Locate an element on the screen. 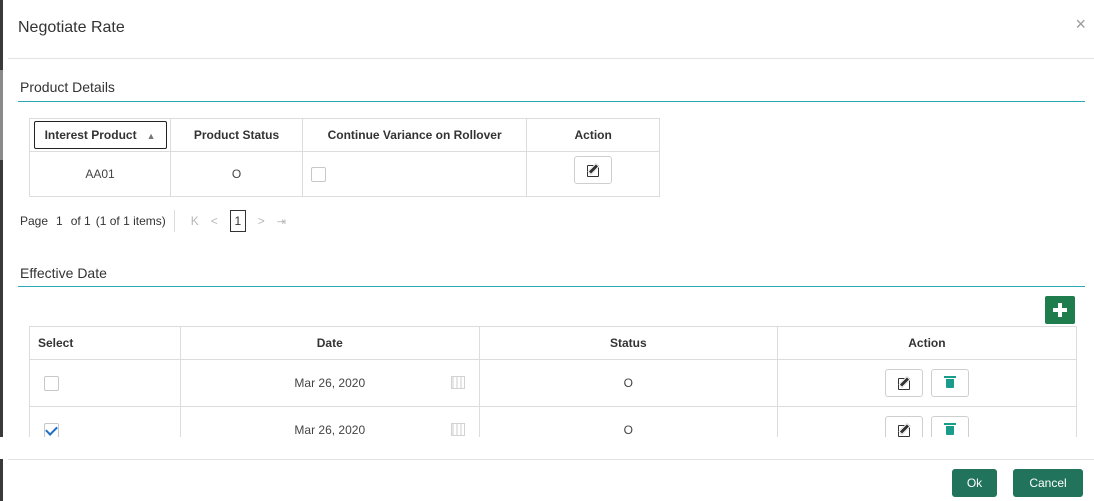  last-page-button: ⇥ is located at coordinates (281, 221).